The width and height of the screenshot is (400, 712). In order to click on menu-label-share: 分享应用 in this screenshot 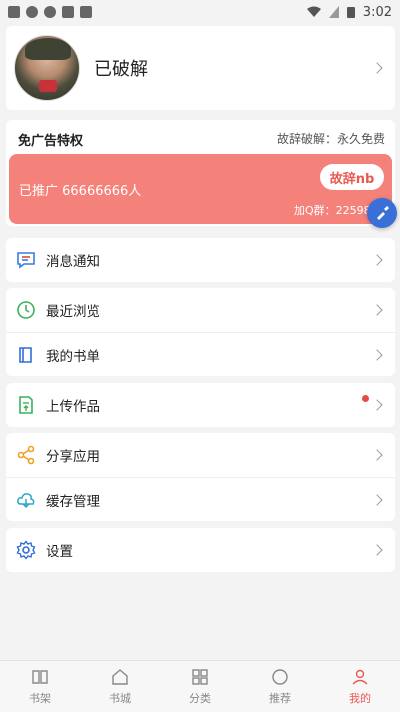, I will do `click(73, 457)`.